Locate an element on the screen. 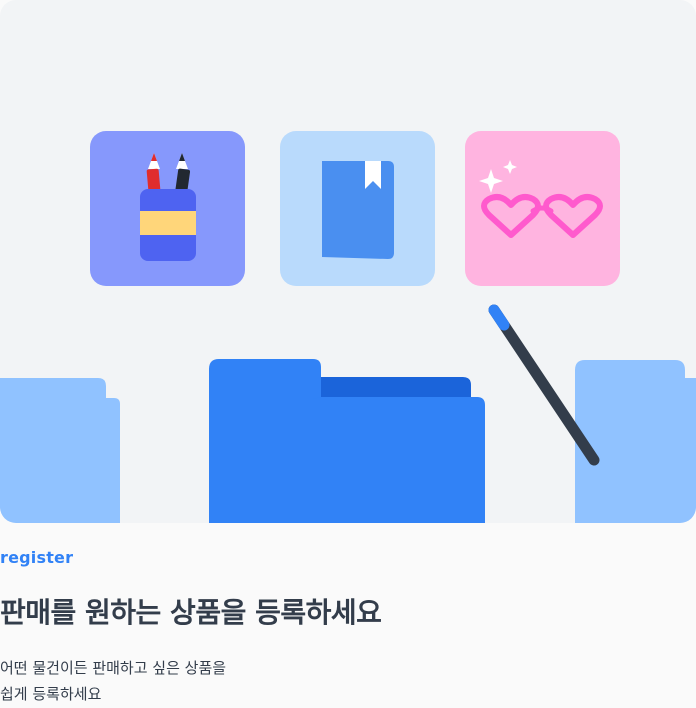 This screenshot has height=708, width=696. page-title: 판매를 원하는 상품을 등록하세요 is located at coordinates (191, 612).